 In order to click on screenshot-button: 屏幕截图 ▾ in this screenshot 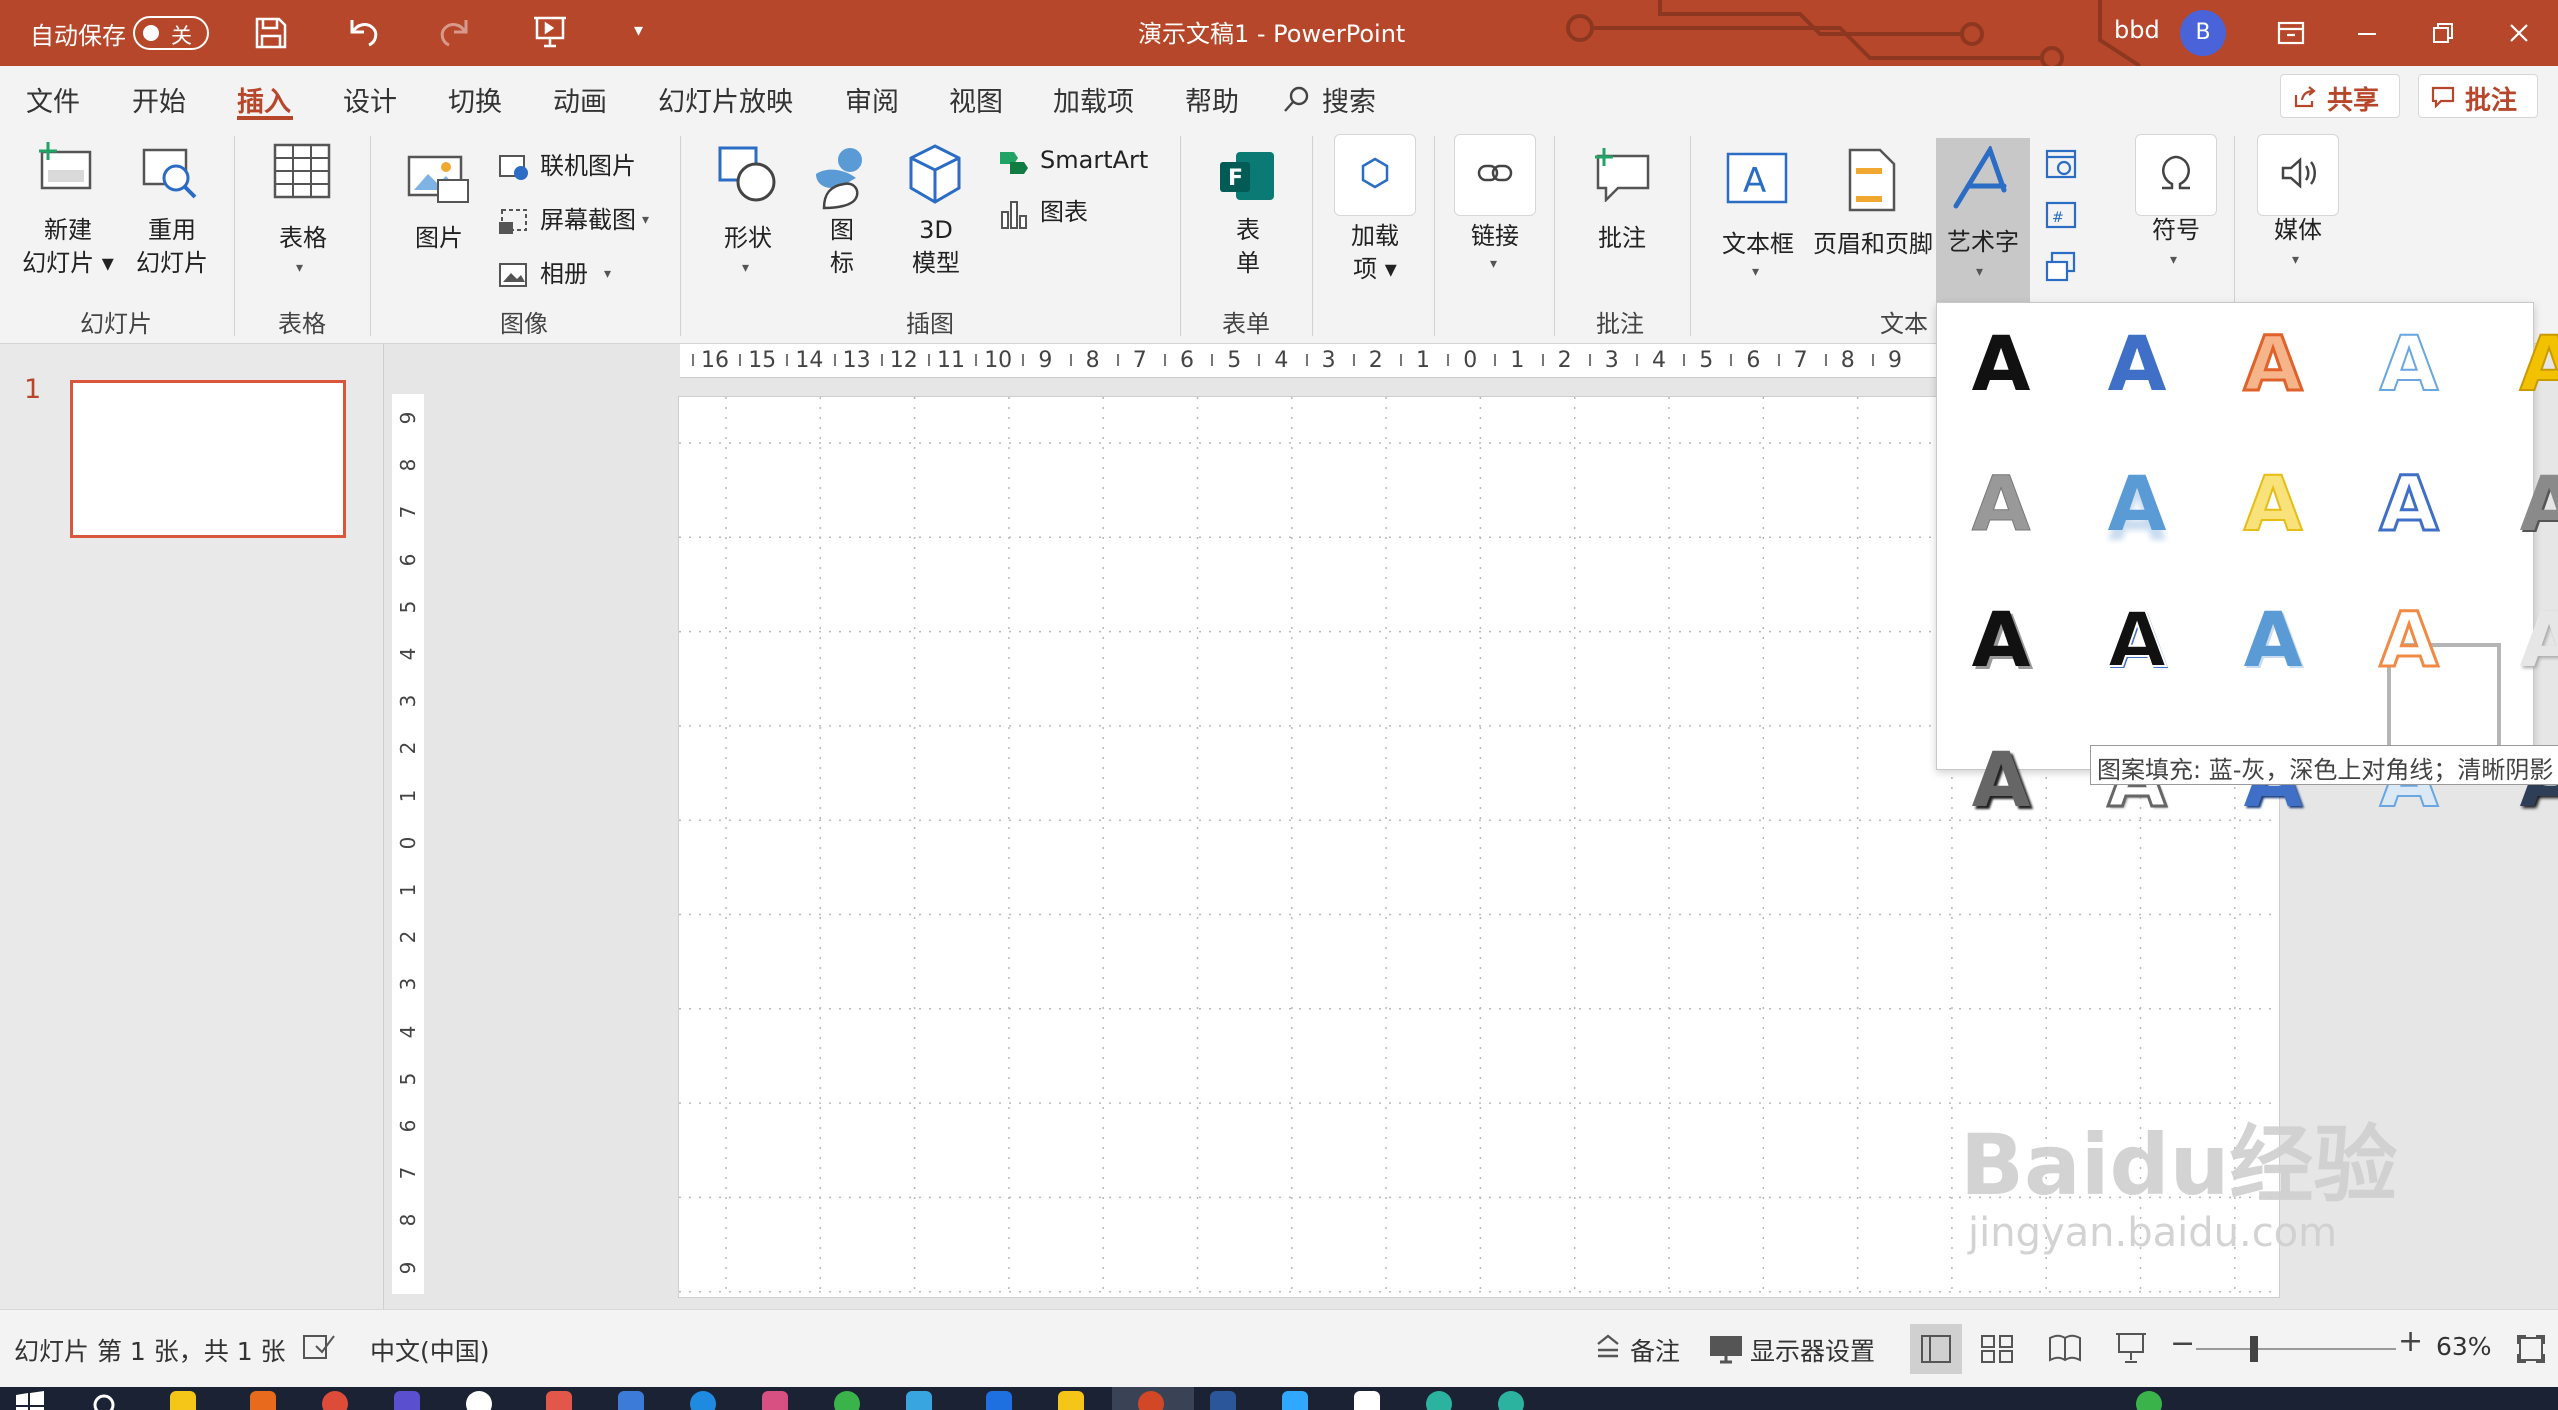, I will do `click(583, 222)`.